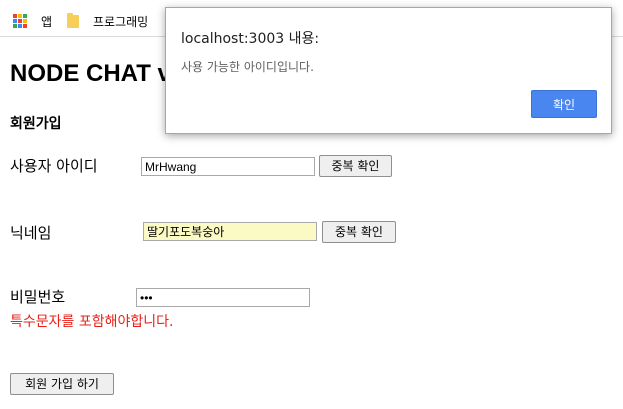 The height and width of the screenshot is (409, 623). Describe the element at coordinates (228, 166) in the screenshot. I see `user-id-input` at that location.